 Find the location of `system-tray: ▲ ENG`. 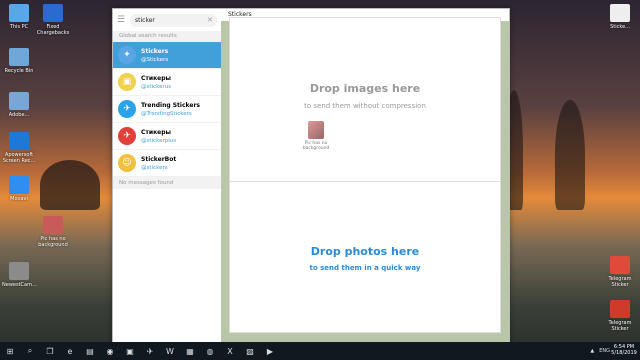

system-tray: ▲ ENG is located at coordinates (600, 351).